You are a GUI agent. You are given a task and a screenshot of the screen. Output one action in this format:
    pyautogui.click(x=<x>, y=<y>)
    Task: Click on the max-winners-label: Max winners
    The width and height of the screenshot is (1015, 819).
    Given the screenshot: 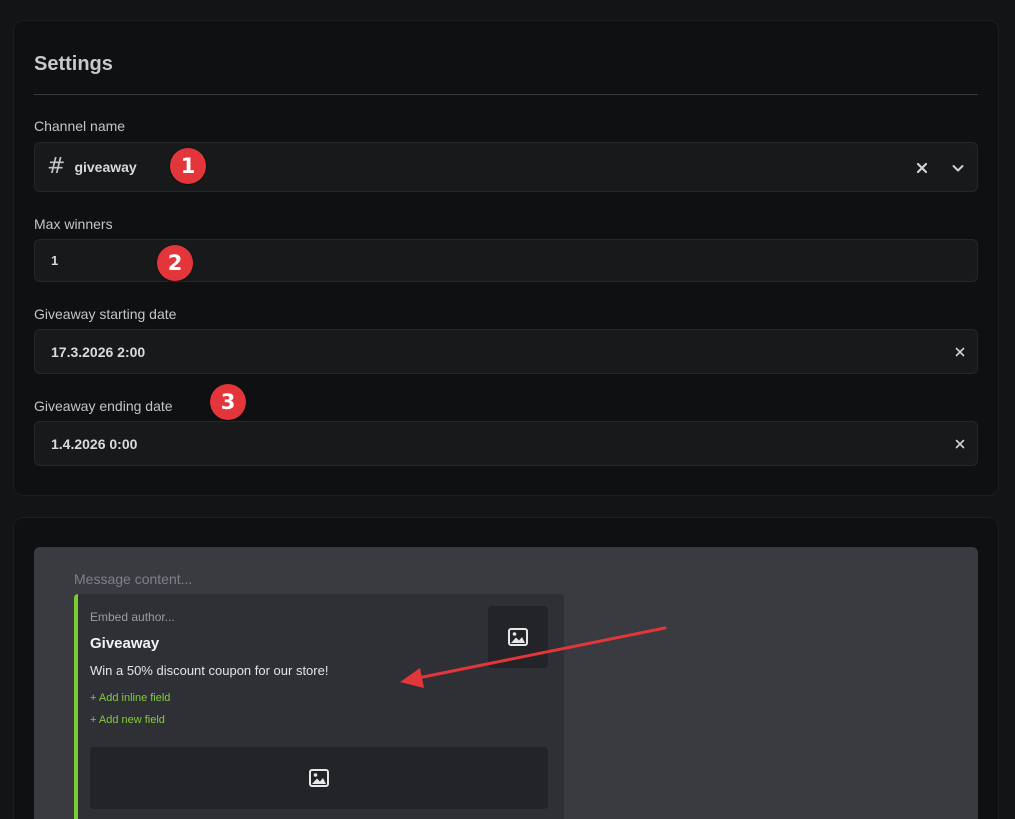 What is the action you would take?
    pyautogui.click(x=73, y=224)
    